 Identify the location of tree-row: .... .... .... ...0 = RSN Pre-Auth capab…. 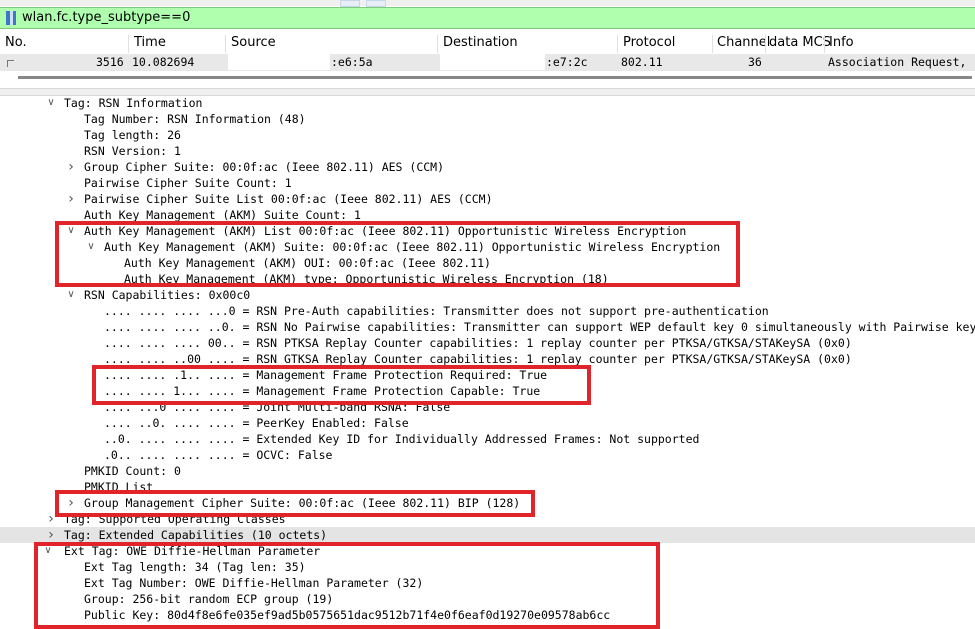
(487, 311).